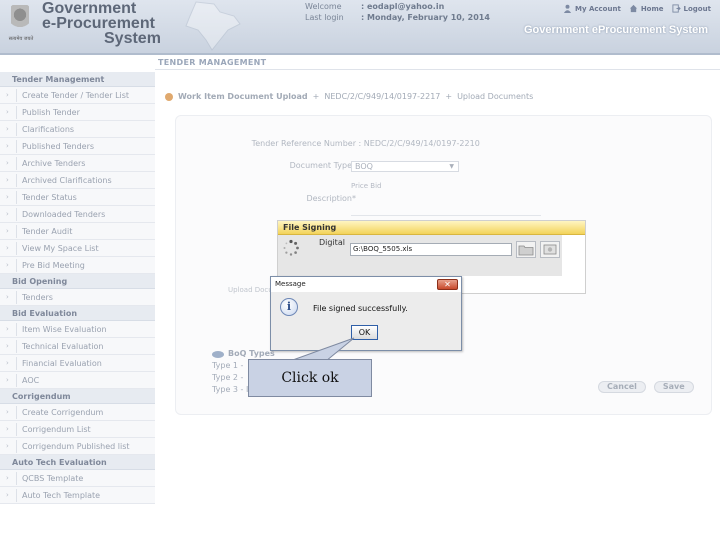 This screenshot has width=720, height=540. Describe the element at coordinates (633, 8) in the screenshot. I see `home-icon` at that location.